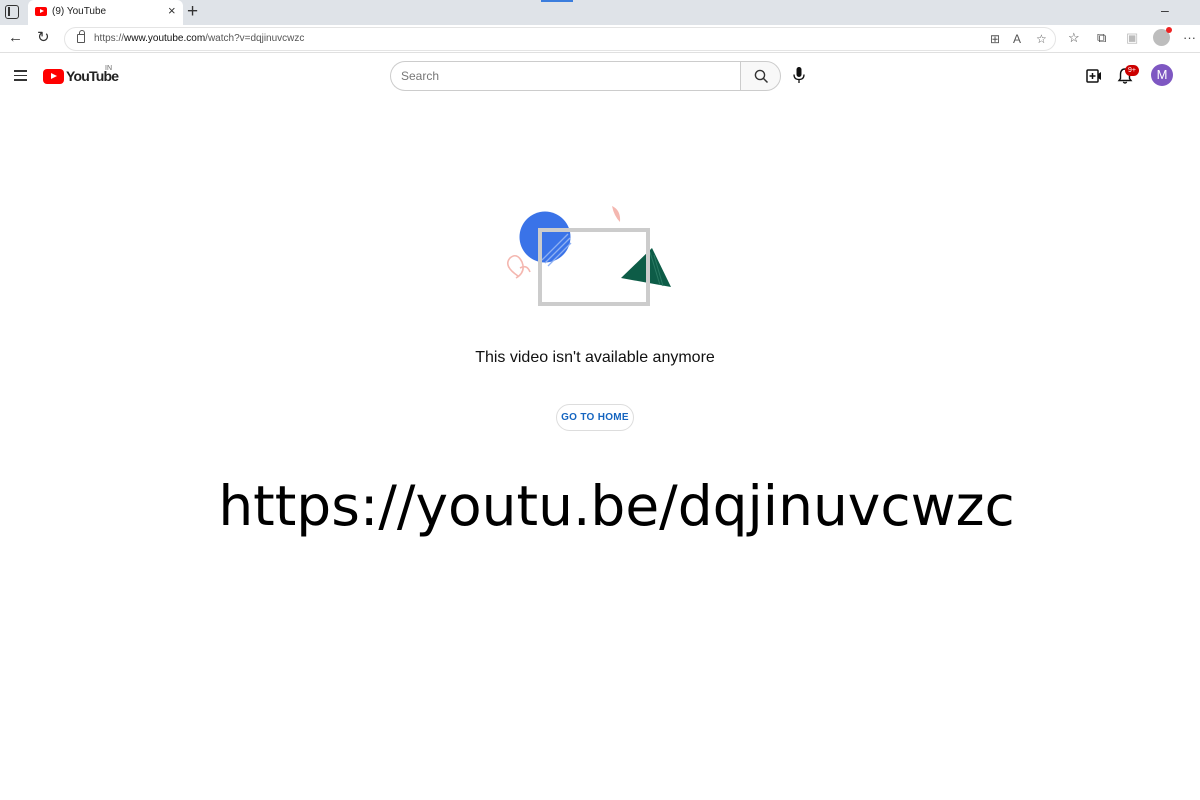 The width and height of the screenshot is (1200, 800). What do you see at coordinates (561, 76) in the screenshot?
I see `search-input` at bounding box center [561, 76].